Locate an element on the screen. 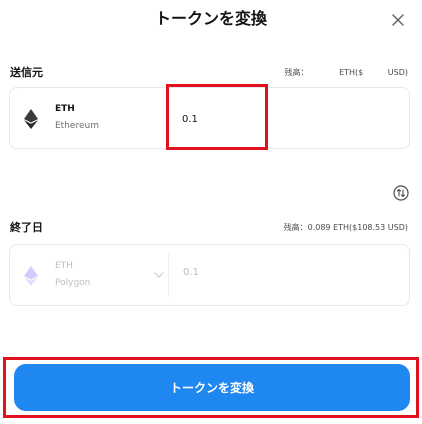  from-balance: 残高： ETH($ USD) is located at coordinates (346, 73).